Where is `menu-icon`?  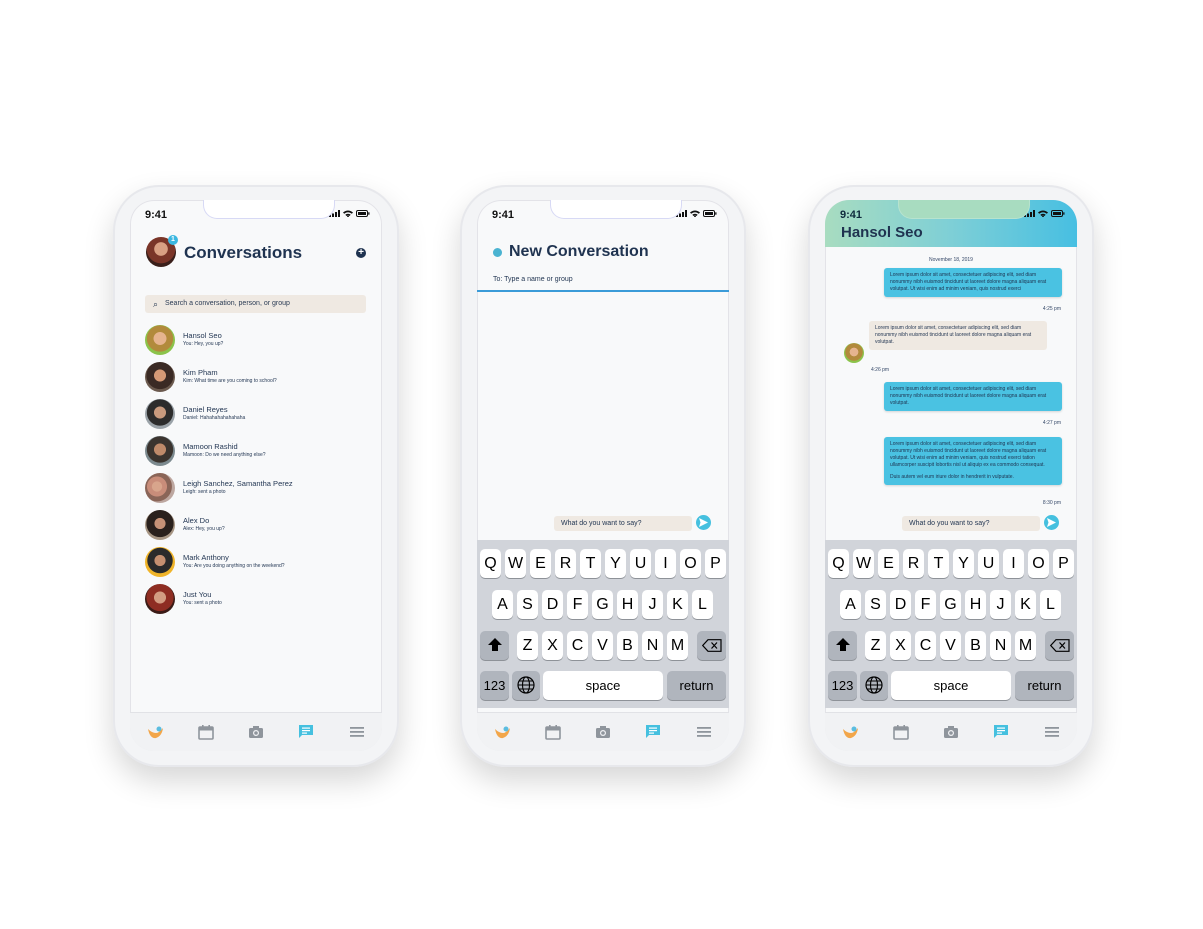 menu-icon is located at coordinates (356, 732).